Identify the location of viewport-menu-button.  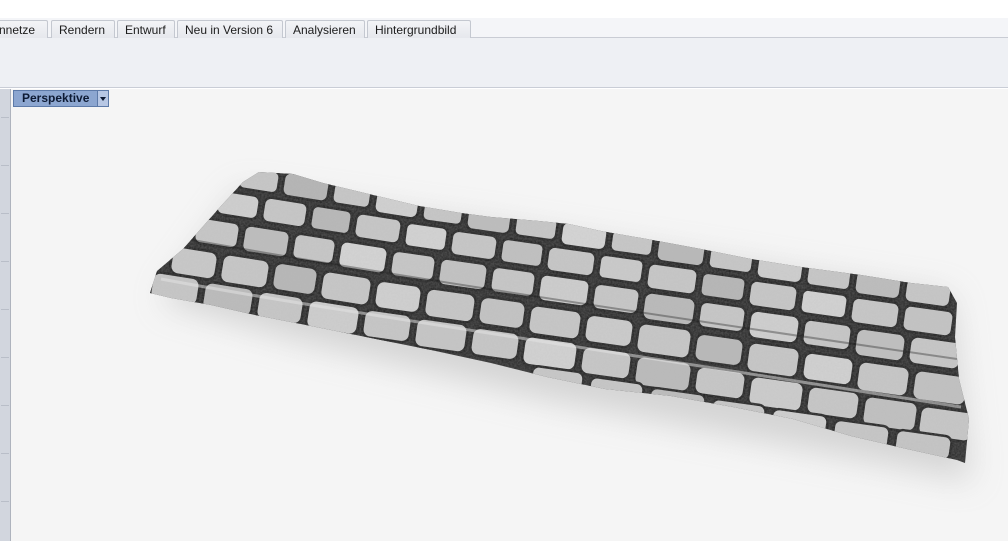
(102, 98).